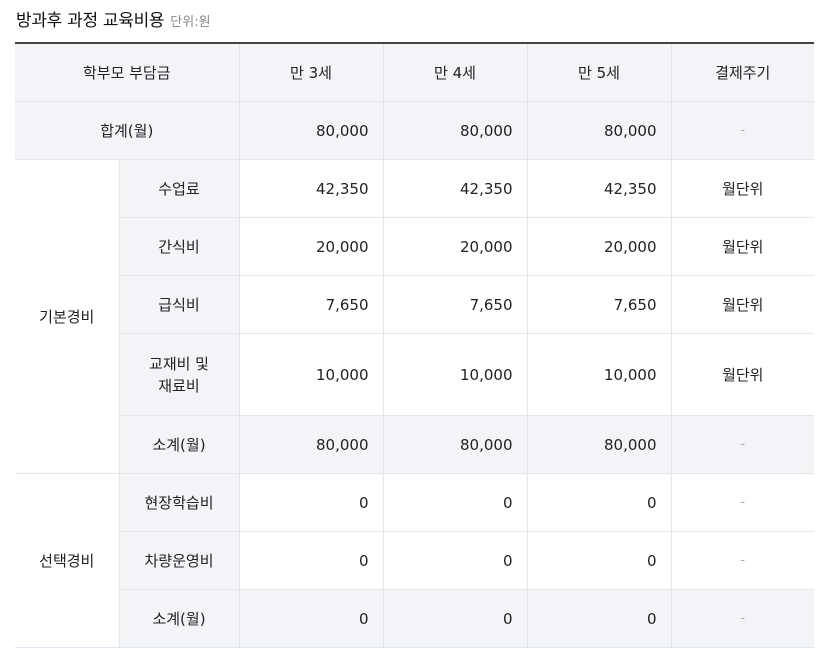 The image size is (828, 648). Describe the element at coordinates (599, 444) in the screenshot. I see `subtotal-age5: 80,000` at that location.